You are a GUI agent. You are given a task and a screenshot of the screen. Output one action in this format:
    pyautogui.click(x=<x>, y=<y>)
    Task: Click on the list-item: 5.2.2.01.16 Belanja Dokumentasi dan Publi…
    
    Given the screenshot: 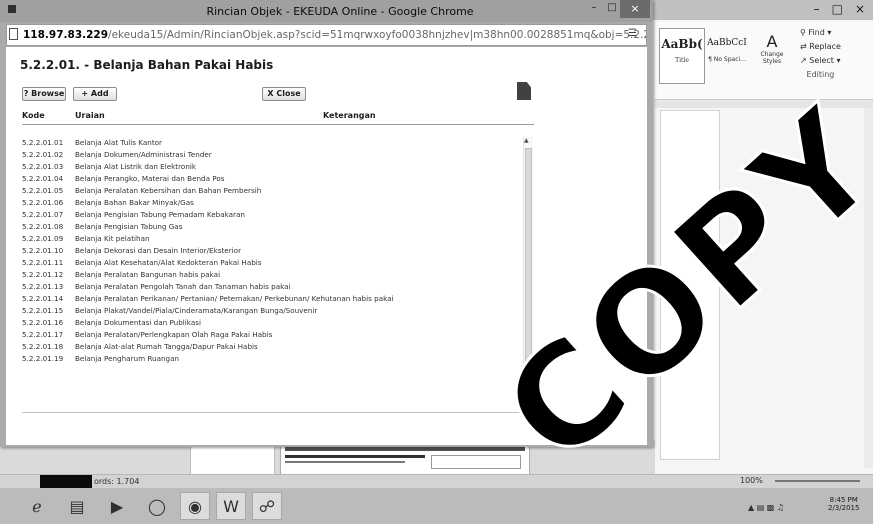 What is the action you would take?
    pyautogui.click(x=278, y=322)
    